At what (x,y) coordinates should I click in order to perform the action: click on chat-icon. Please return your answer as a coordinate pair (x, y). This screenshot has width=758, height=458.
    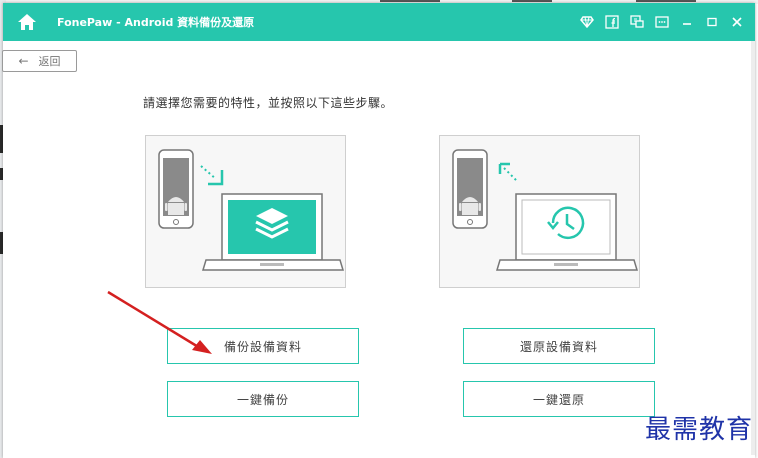
    Looking at the image, I should click on (662, 22).